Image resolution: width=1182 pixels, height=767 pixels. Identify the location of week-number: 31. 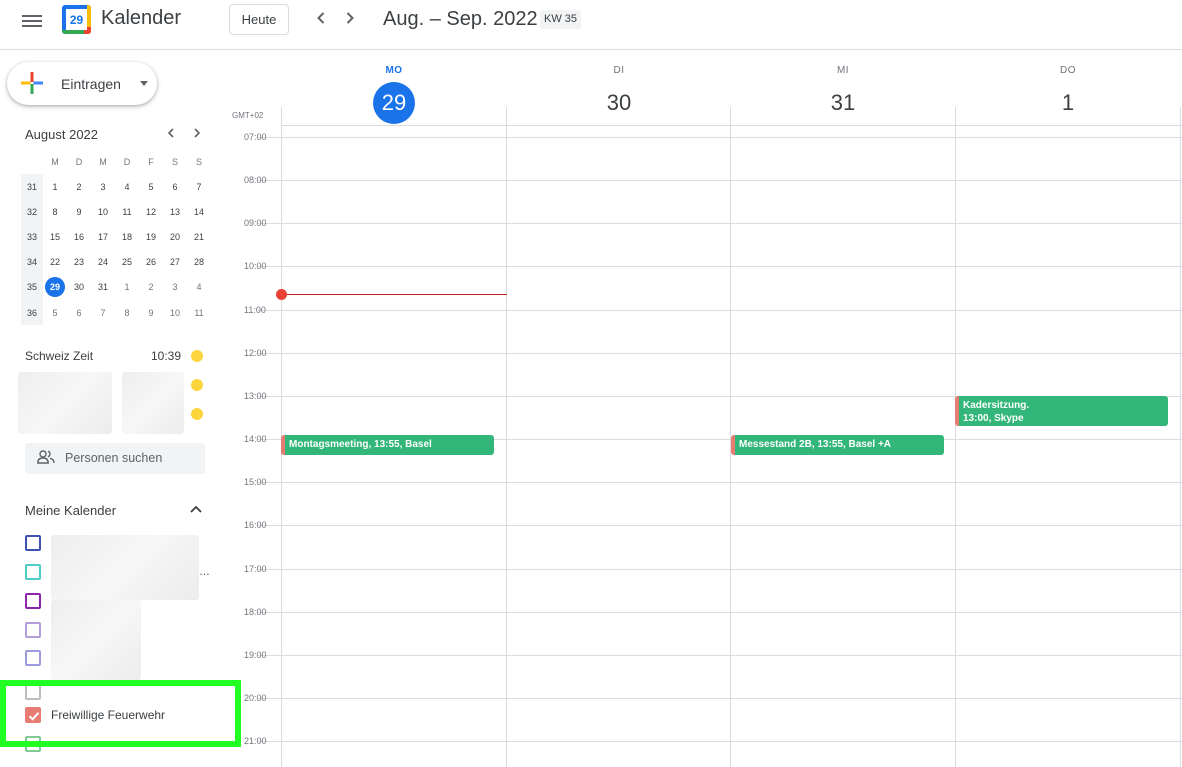
(32, 187).